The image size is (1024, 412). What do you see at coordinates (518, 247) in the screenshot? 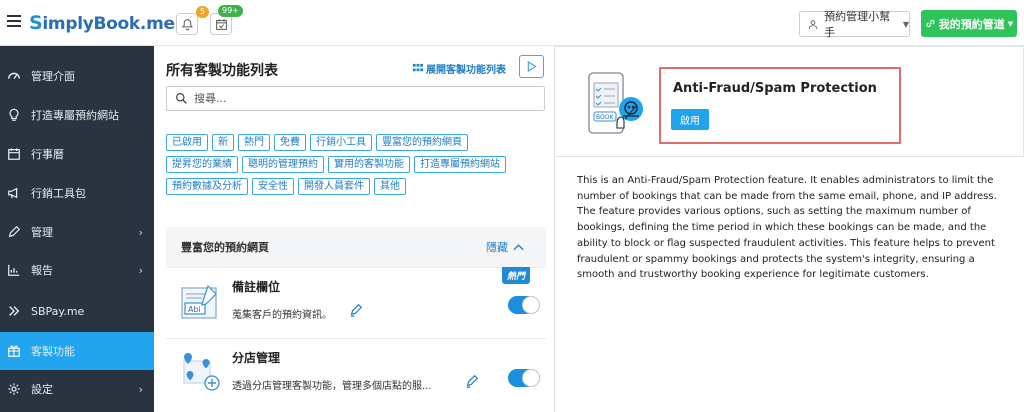
I see `chevron-up-icon` at bounding box center [518, 247].